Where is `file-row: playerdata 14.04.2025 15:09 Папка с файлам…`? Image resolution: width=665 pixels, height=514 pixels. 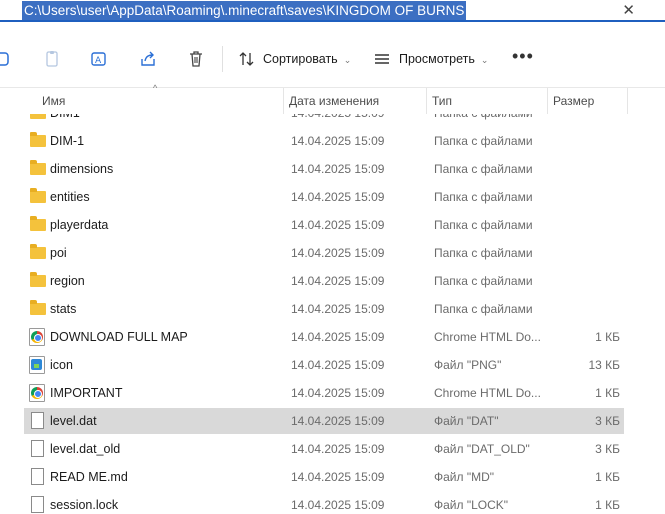 file-row: playerdata 14.04.2025 15:09 Папка с файлам… is located at coordinates (324, 225).